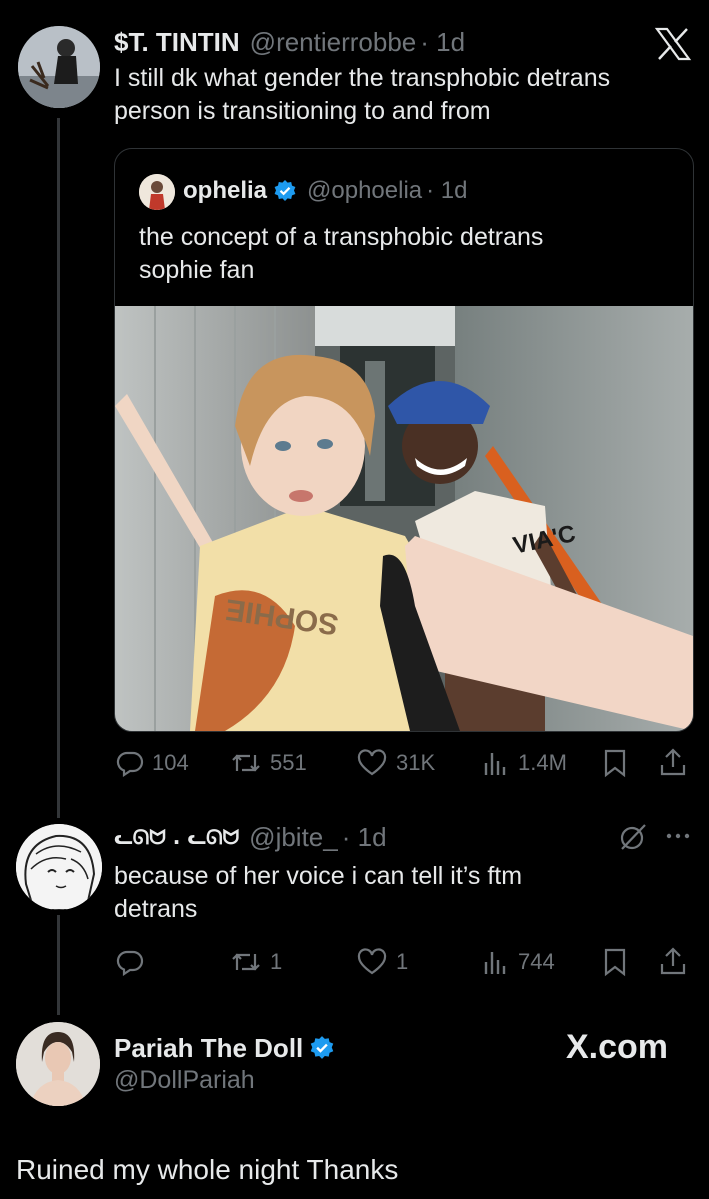 The width and height of the screenshot is (709, 1199). I want to click on tweet2-text-line1: because of her voice i can tell it’s ftm, so click(318, 876).